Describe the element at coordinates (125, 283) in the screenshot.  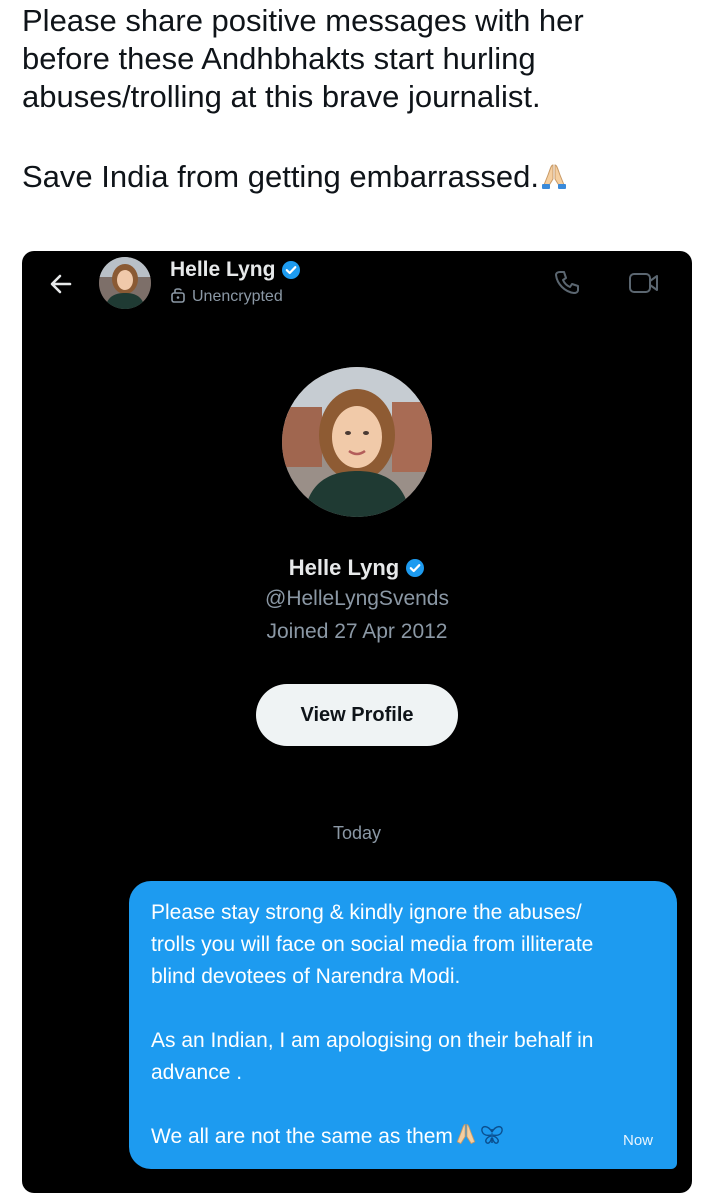
I see `avatar` at that location.